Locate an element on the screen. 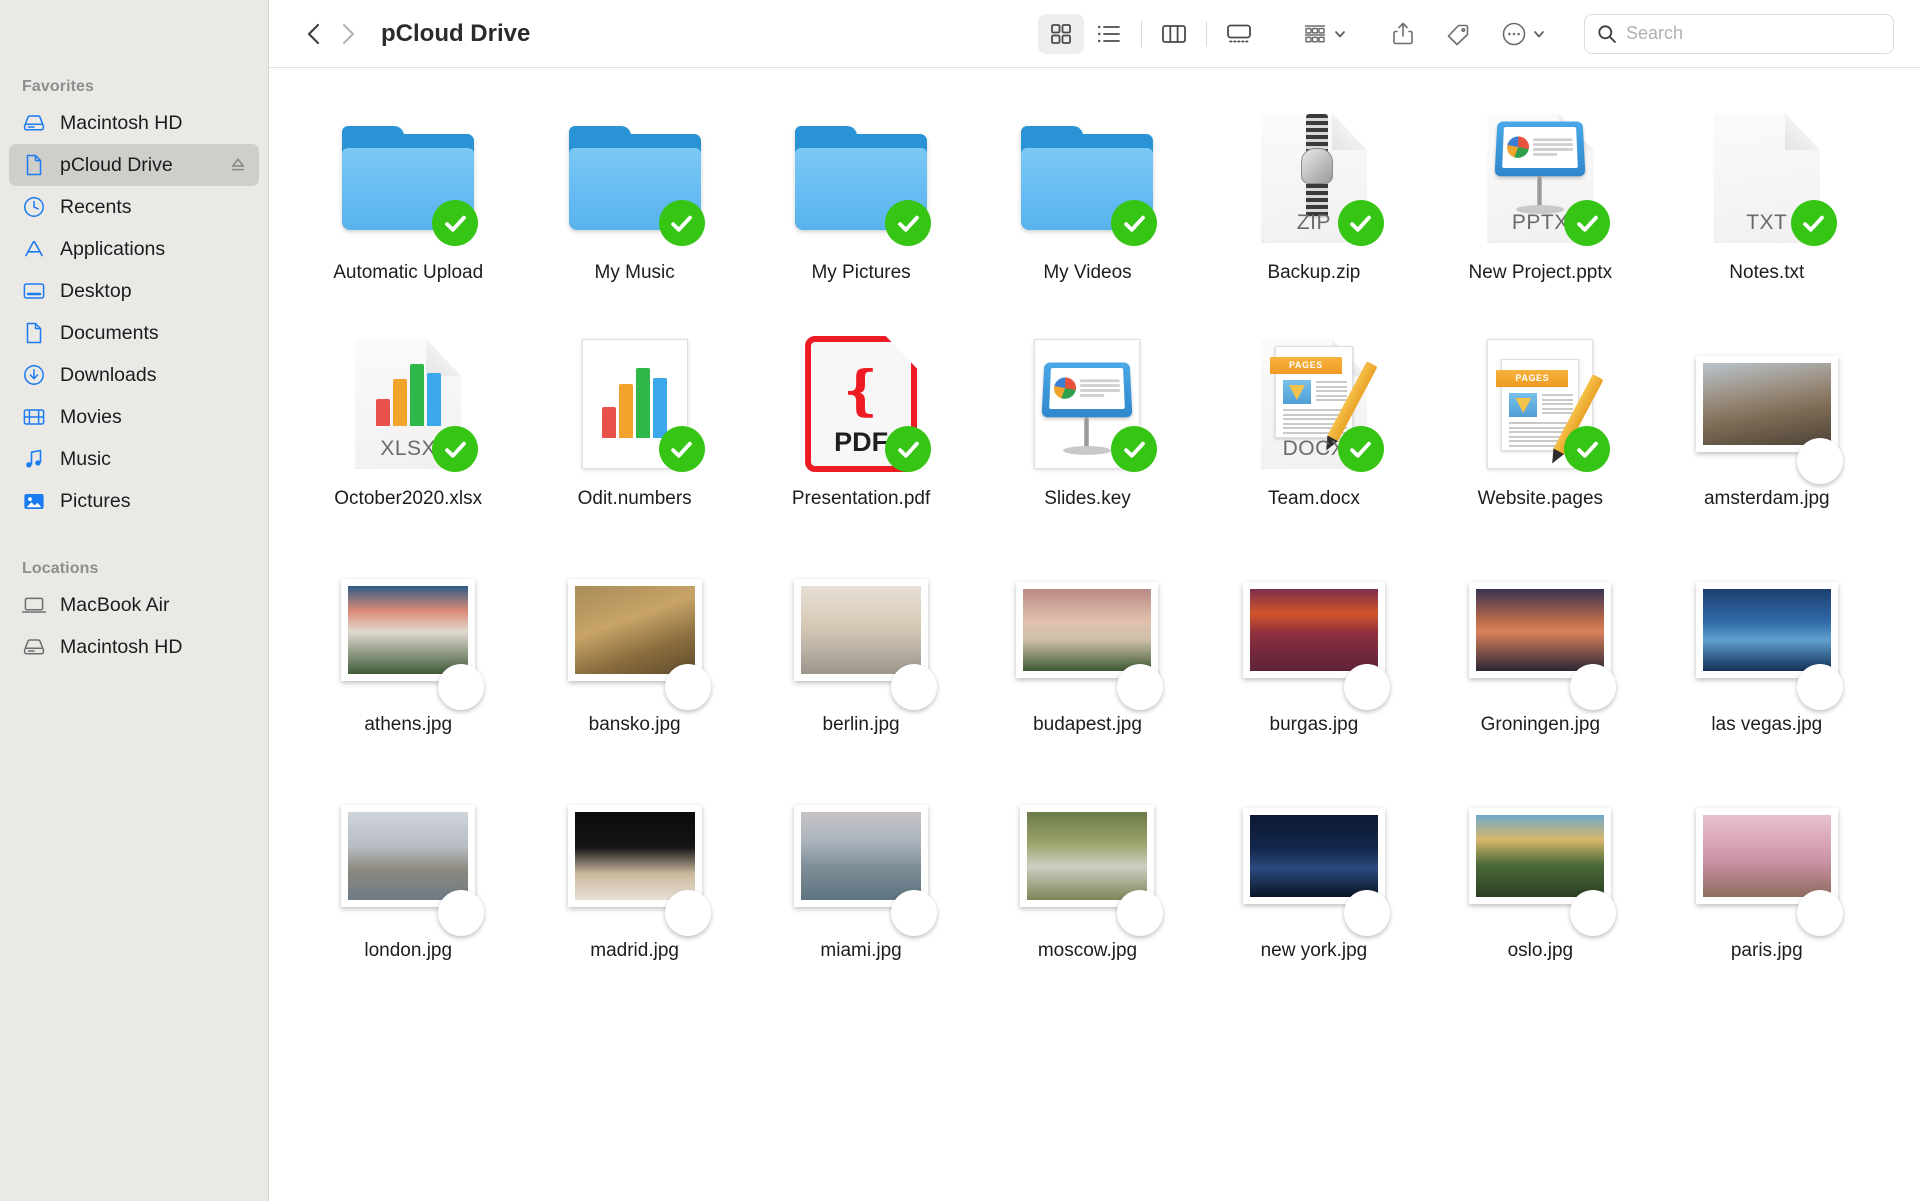 This screenshot has width=1920, height=1201. file-item: ❴ PDF Presentation.pdf is located at coordinates (861, 434).